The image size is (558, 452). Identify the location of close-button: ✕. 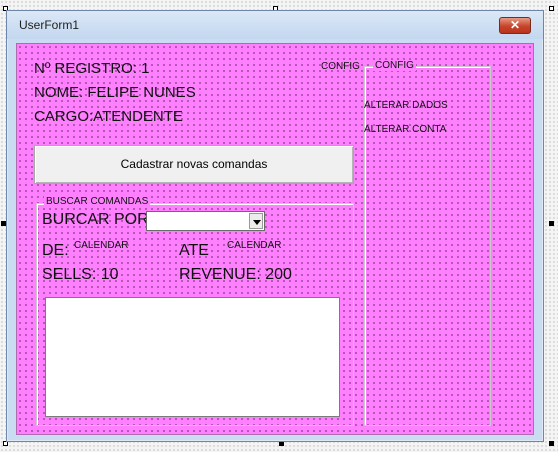
(515, 25).